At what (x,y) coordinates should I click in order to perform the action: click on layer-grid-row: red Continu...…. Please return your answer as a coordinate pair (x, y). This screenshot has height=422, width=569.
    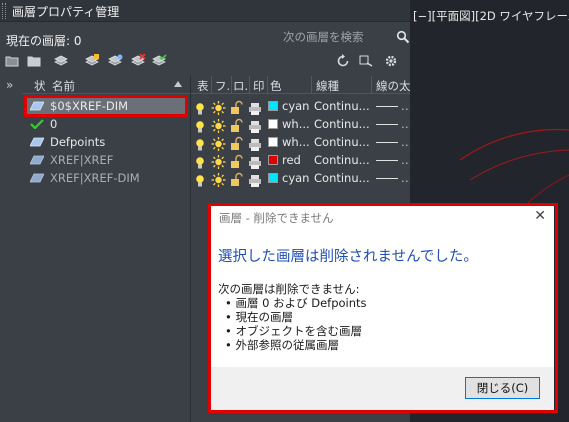
    Looking at the image, I should click on (301, 160).